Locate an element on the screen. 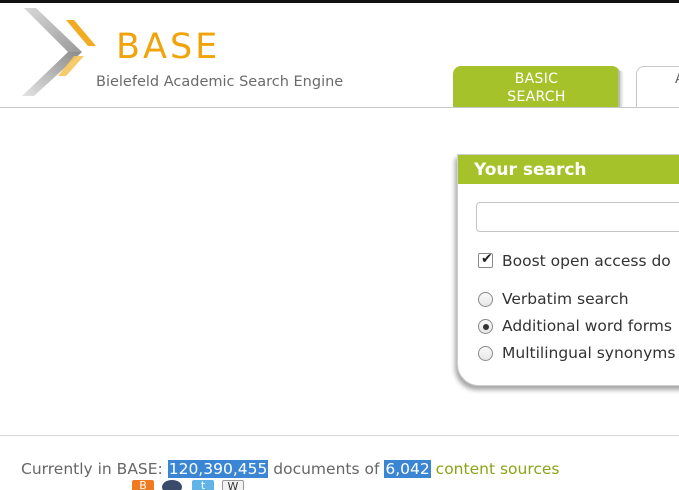 The image size is (679, 490). base-logo: BASE Bielefeld Academic Search Engine is located at coordinates (190, 52).